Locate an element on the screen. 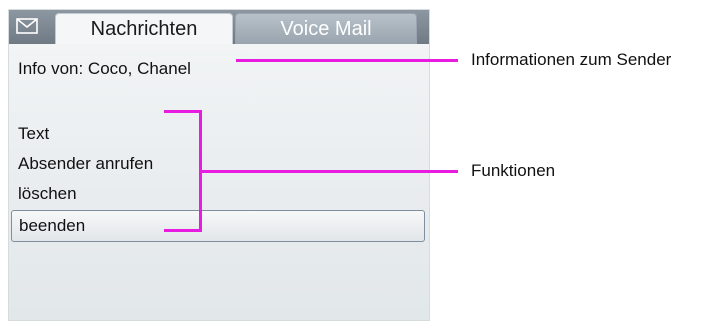 This screenshot has height=321, width=703. callout-bracket-top is located at coordinates (183, 111).